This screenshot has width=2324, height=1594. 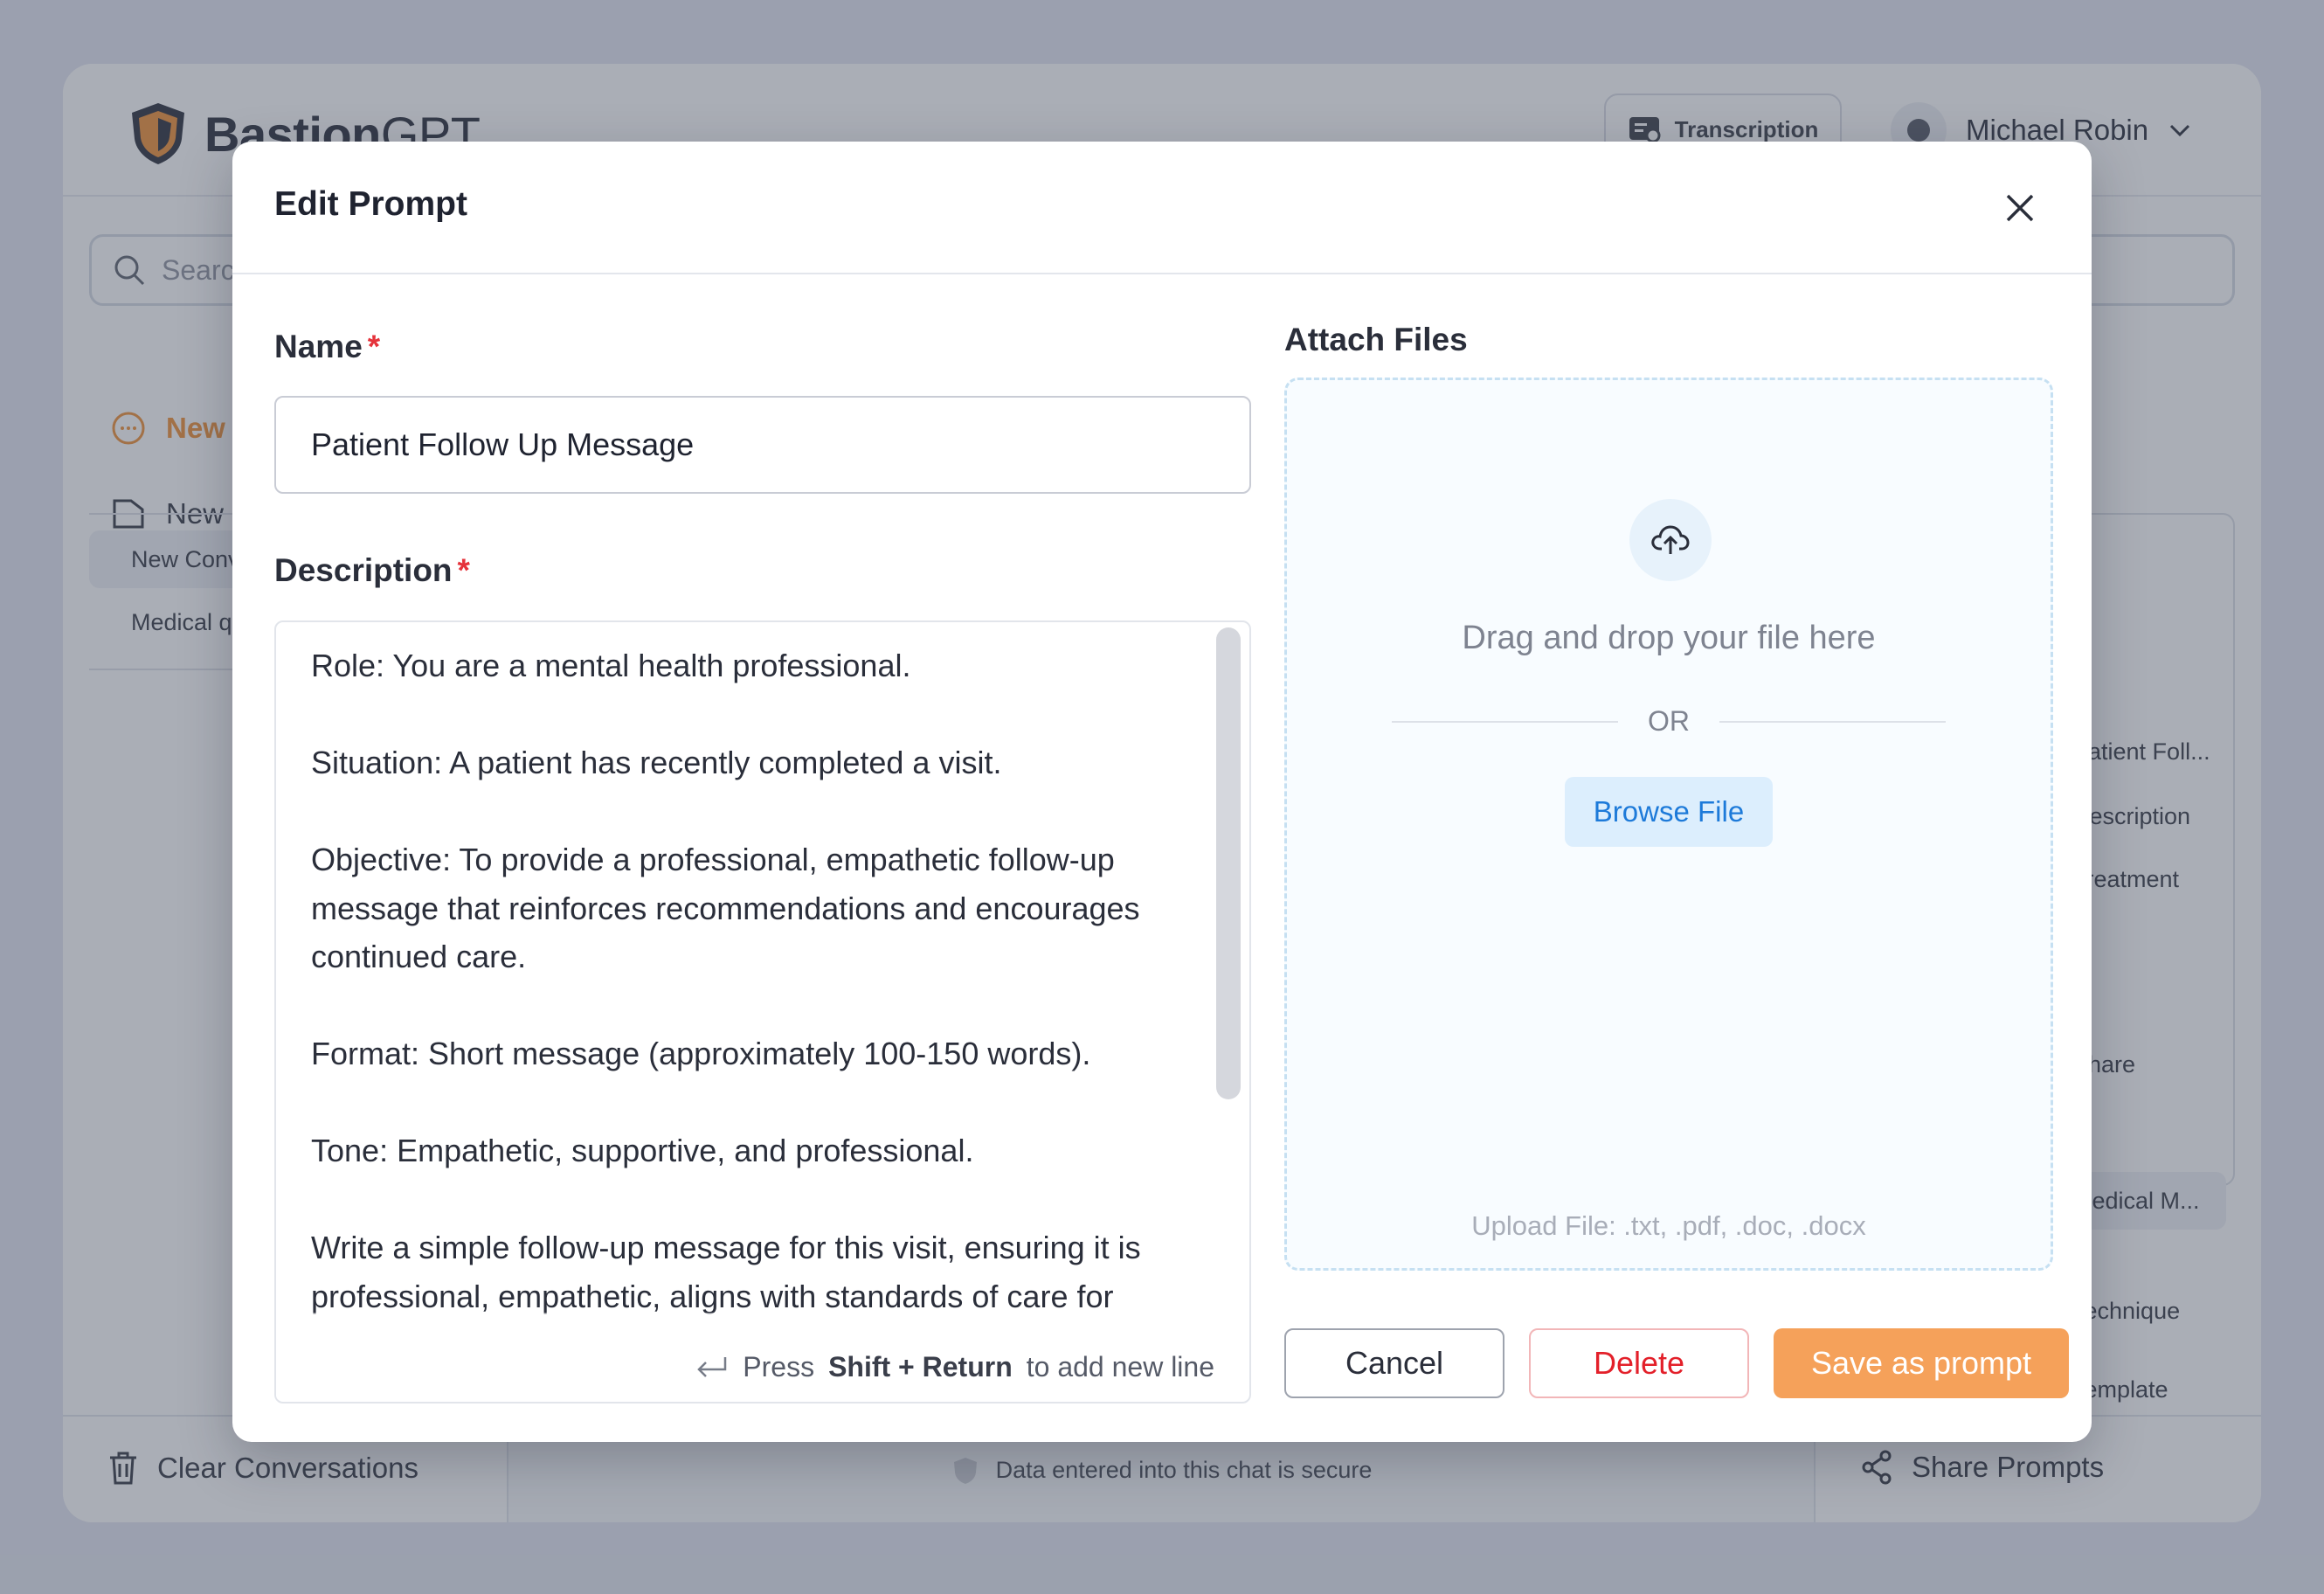 What do you see at coordinates (762, 445) in the screenshot?
I see `name-input` at bounding box center [762, 445].